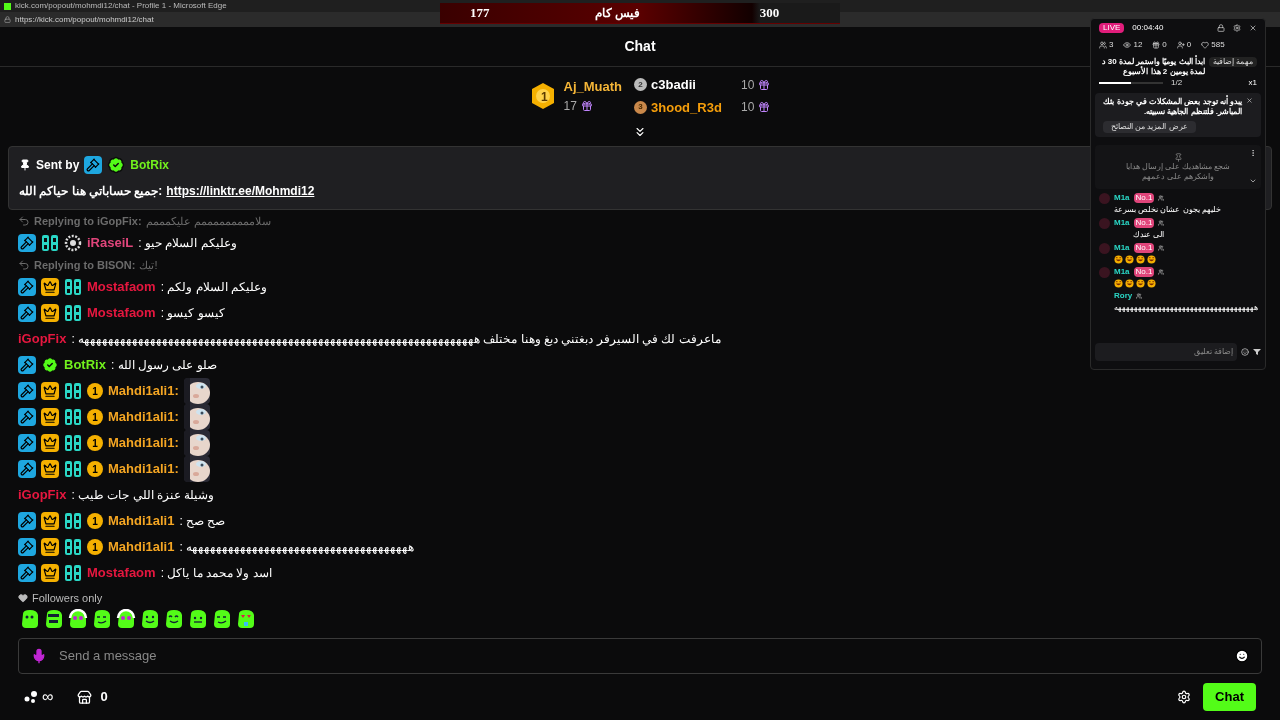 The width and height of the screenshot is (1280, 720). I want to click on pinned-username: BotRix, so click(149, 165).